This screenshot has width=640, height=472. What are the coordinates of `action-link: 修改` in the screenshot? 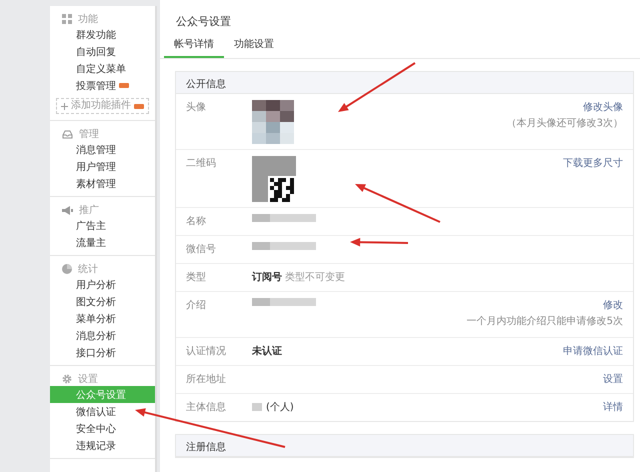 It's located at (613, 305).